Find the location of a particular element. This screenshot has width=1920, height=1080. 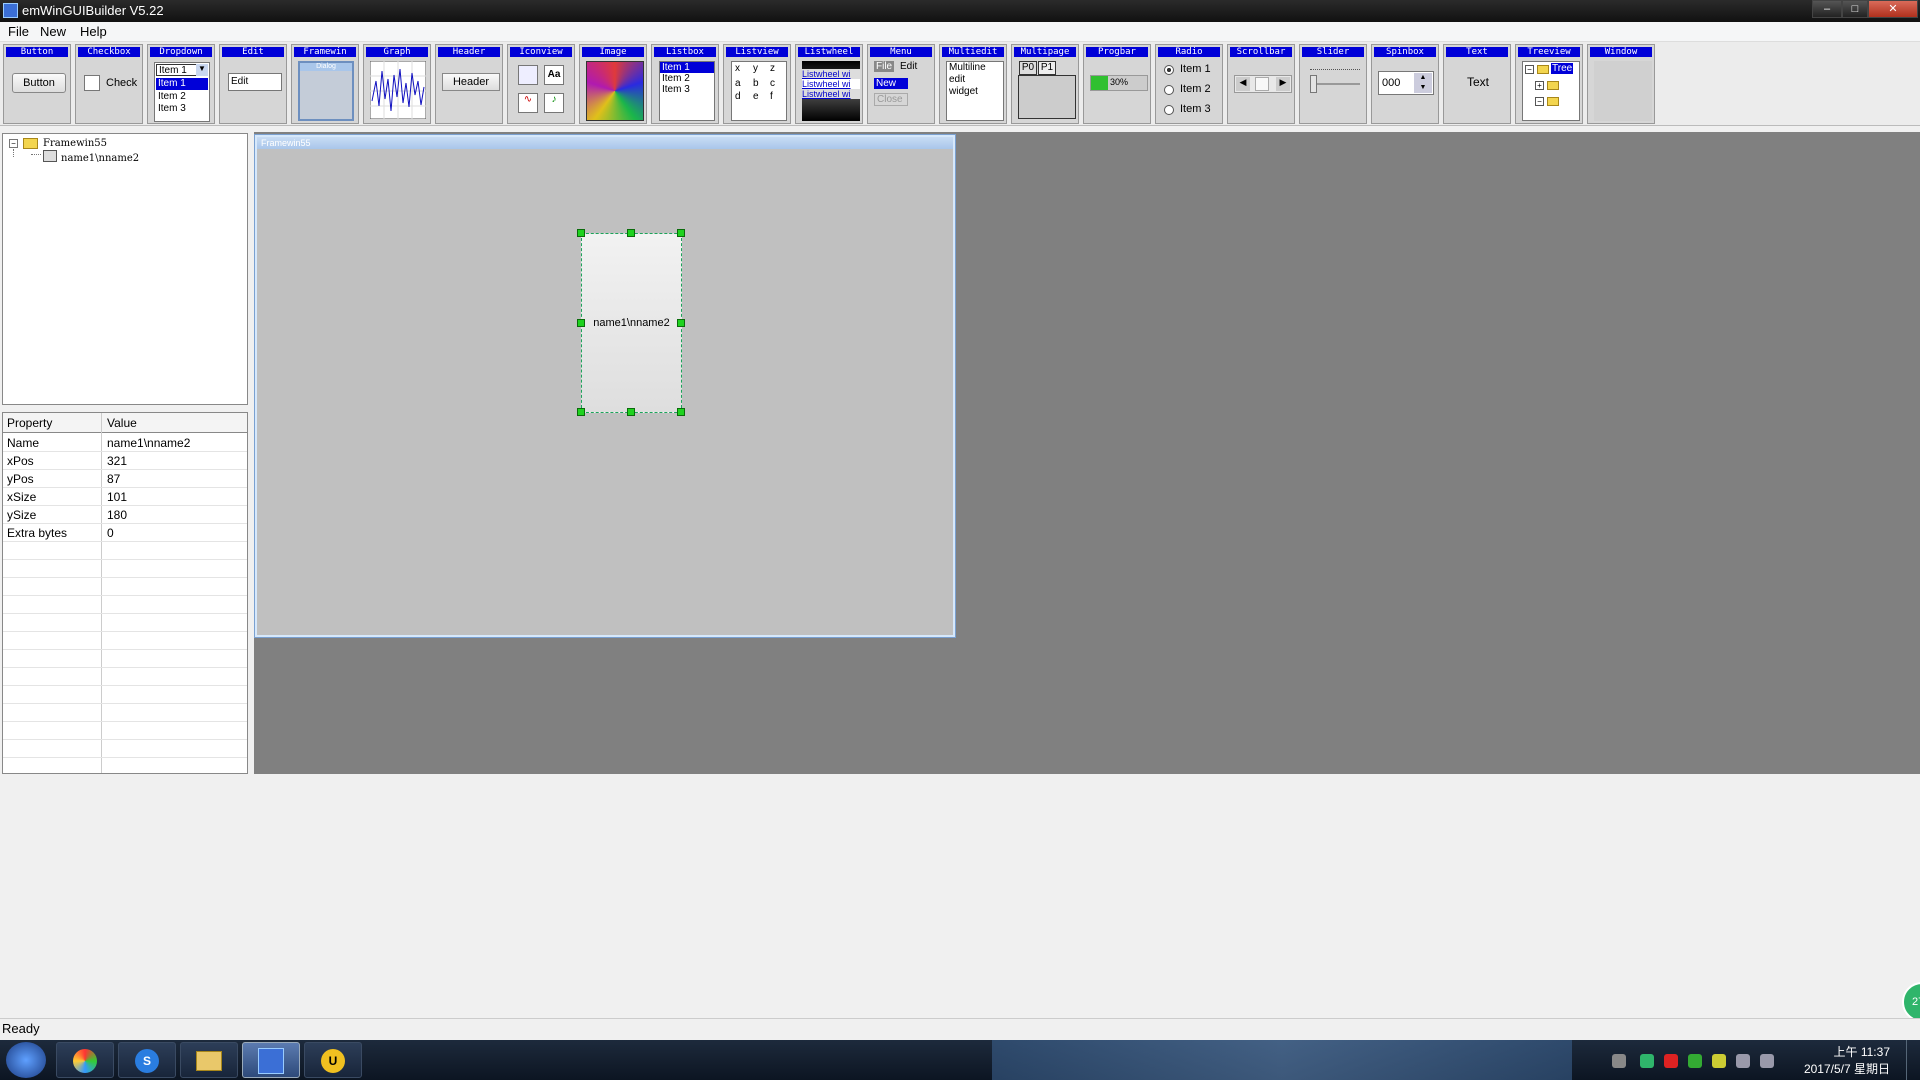

resize-handle-nw is located at coordinates (581, 233).